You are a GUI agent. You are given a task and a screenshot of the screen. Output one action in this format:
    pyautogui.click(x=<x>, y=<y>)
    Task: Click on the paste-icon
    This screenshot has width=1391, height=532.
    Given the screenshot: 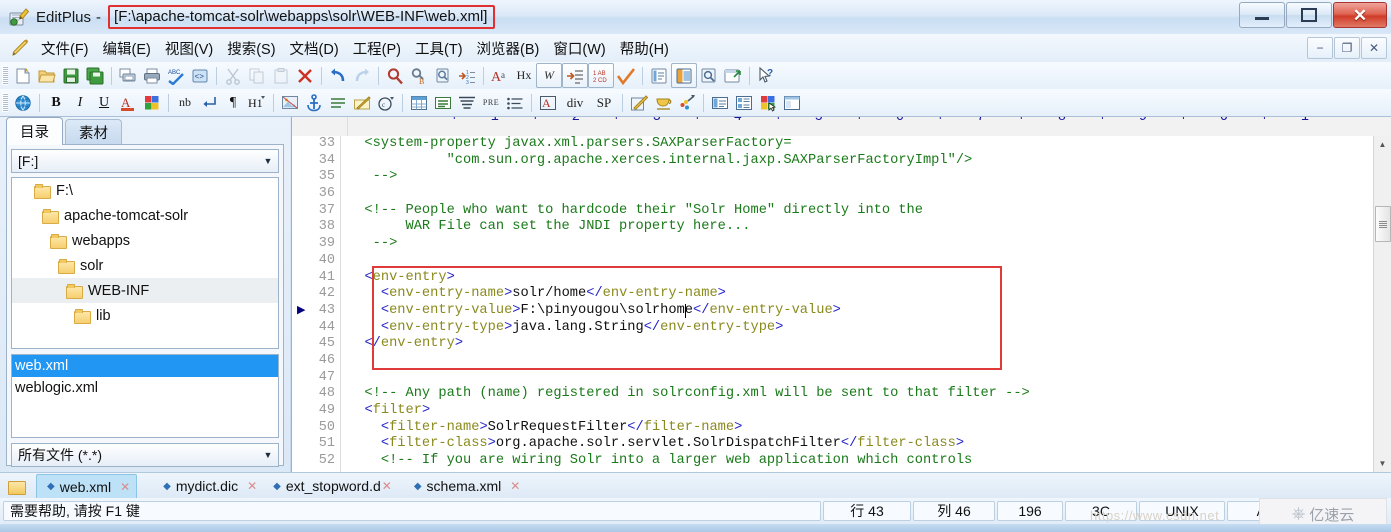 What is the action you would take?
    pyautogui.click(x=281, y=75)
    